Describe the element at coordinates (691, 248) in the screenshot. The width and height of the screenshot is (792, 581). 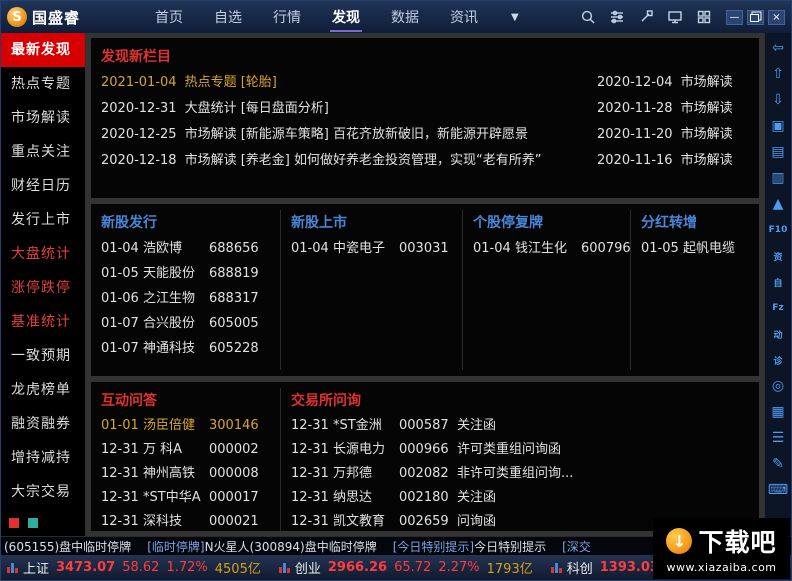
I see `dividend-row: 01-05 起帆电缆 6052` at that location.